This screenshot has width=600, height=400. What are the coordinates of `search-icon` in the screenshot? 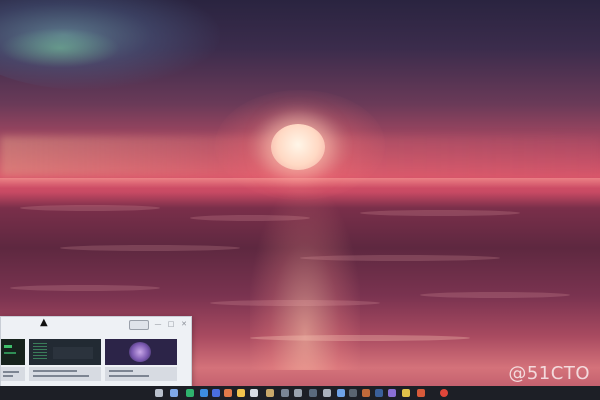 It's located at (159, 393).